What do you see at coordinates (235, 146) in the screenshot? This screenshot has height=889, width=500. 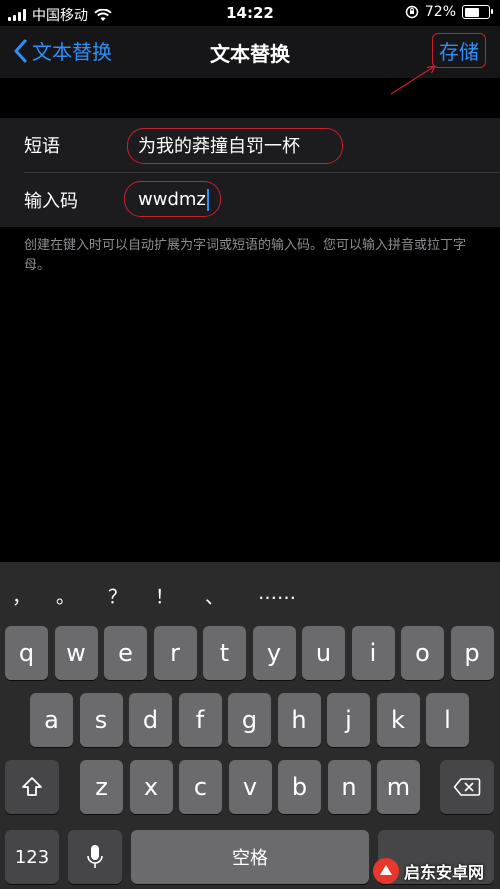 I see `phrase-highlight-circle` at bounding box center [235, 146].